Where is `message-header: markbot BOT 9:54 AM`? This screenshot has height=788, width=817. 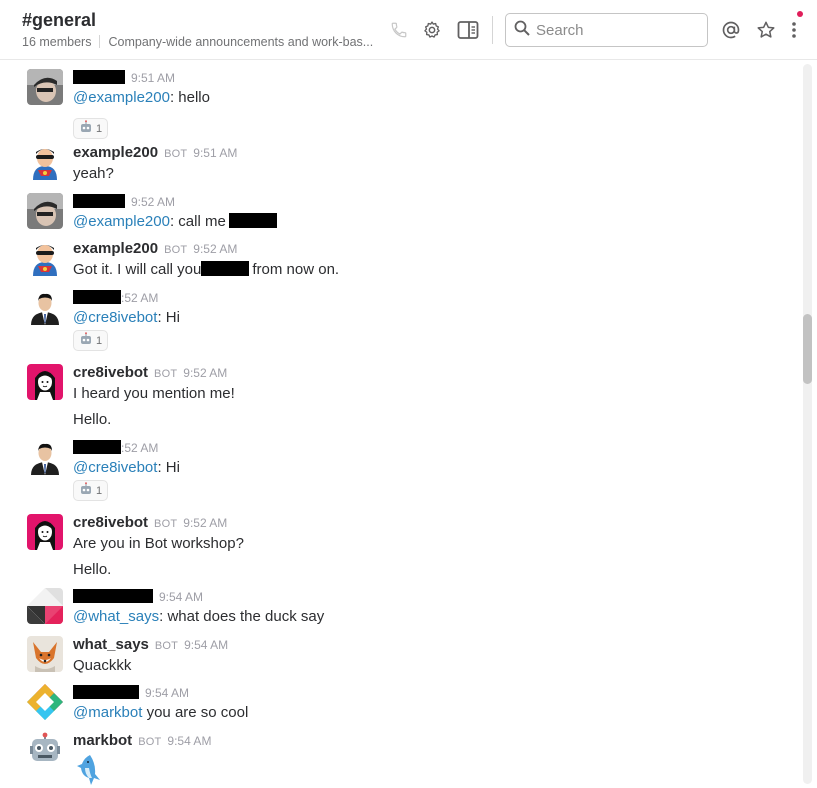 message-header: markbot BOT 9:54 AM is located at coordinates (142, 741).